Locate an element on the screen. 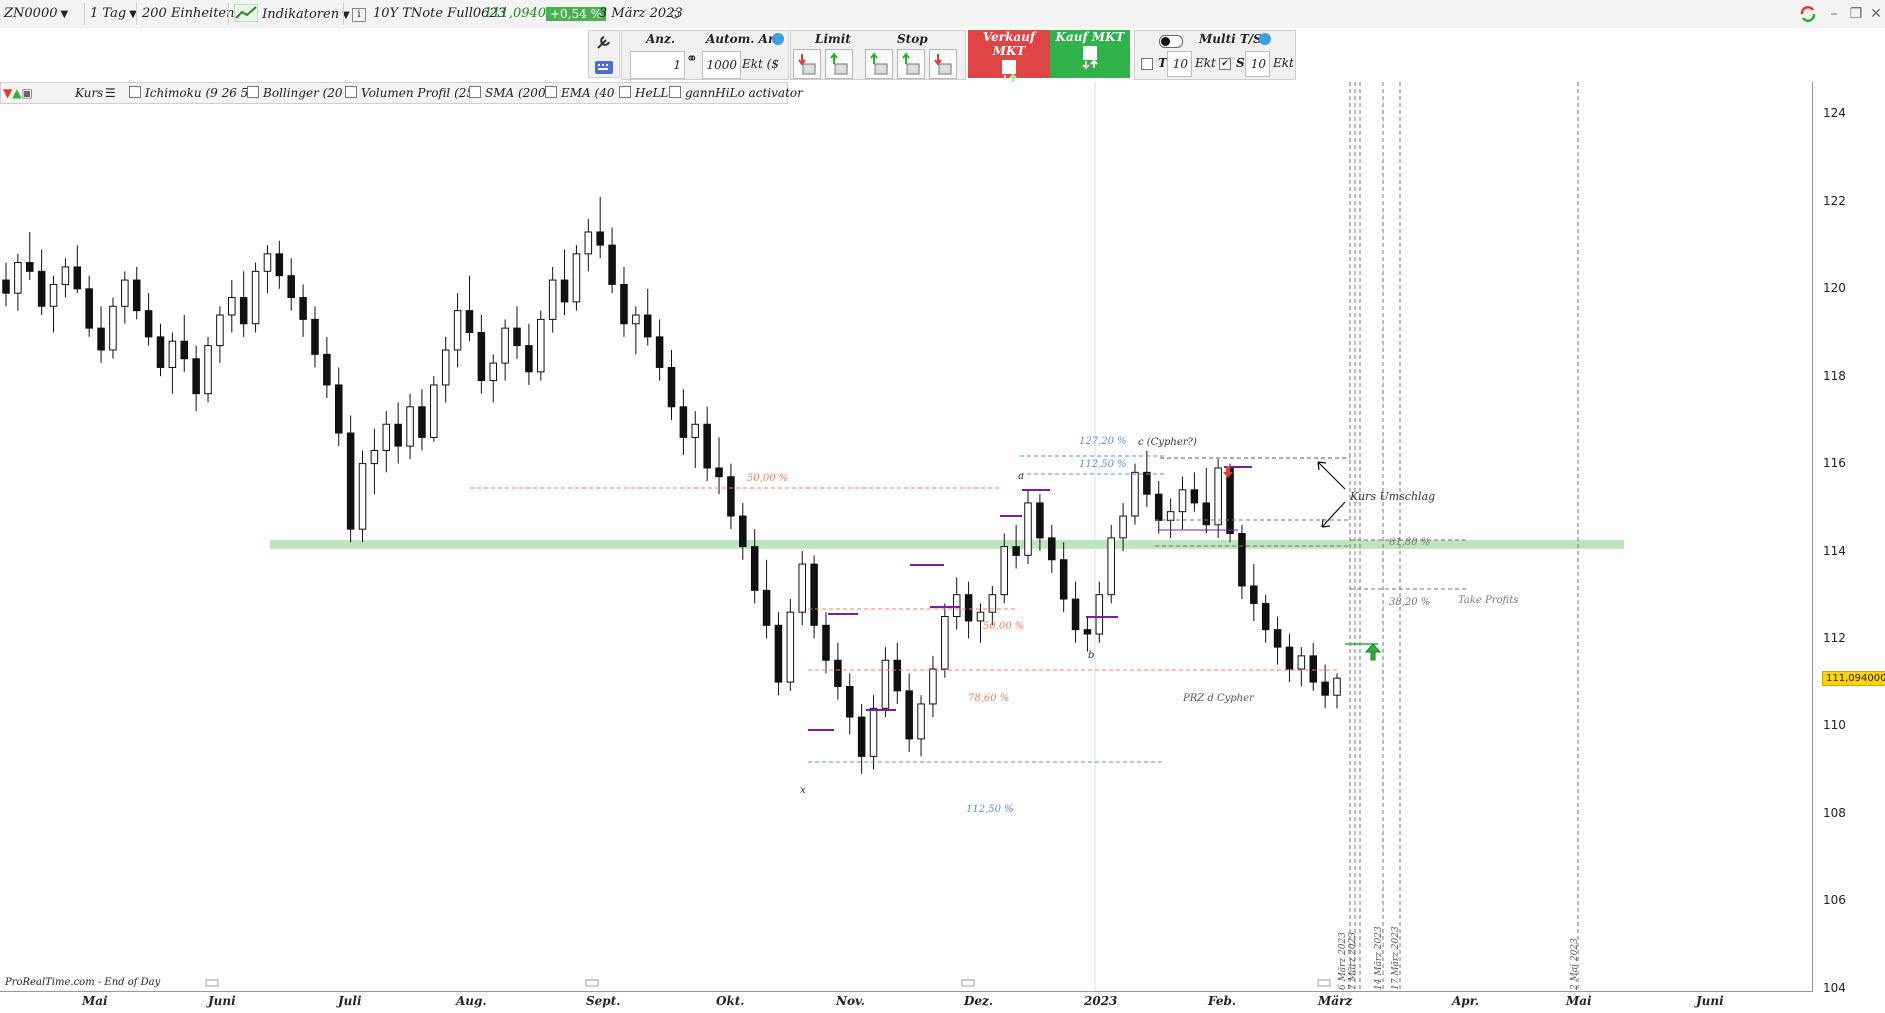 The height and width of the screenshot is (1013, 1885). indicator-chart-icon is located at coordinates (246, 13).